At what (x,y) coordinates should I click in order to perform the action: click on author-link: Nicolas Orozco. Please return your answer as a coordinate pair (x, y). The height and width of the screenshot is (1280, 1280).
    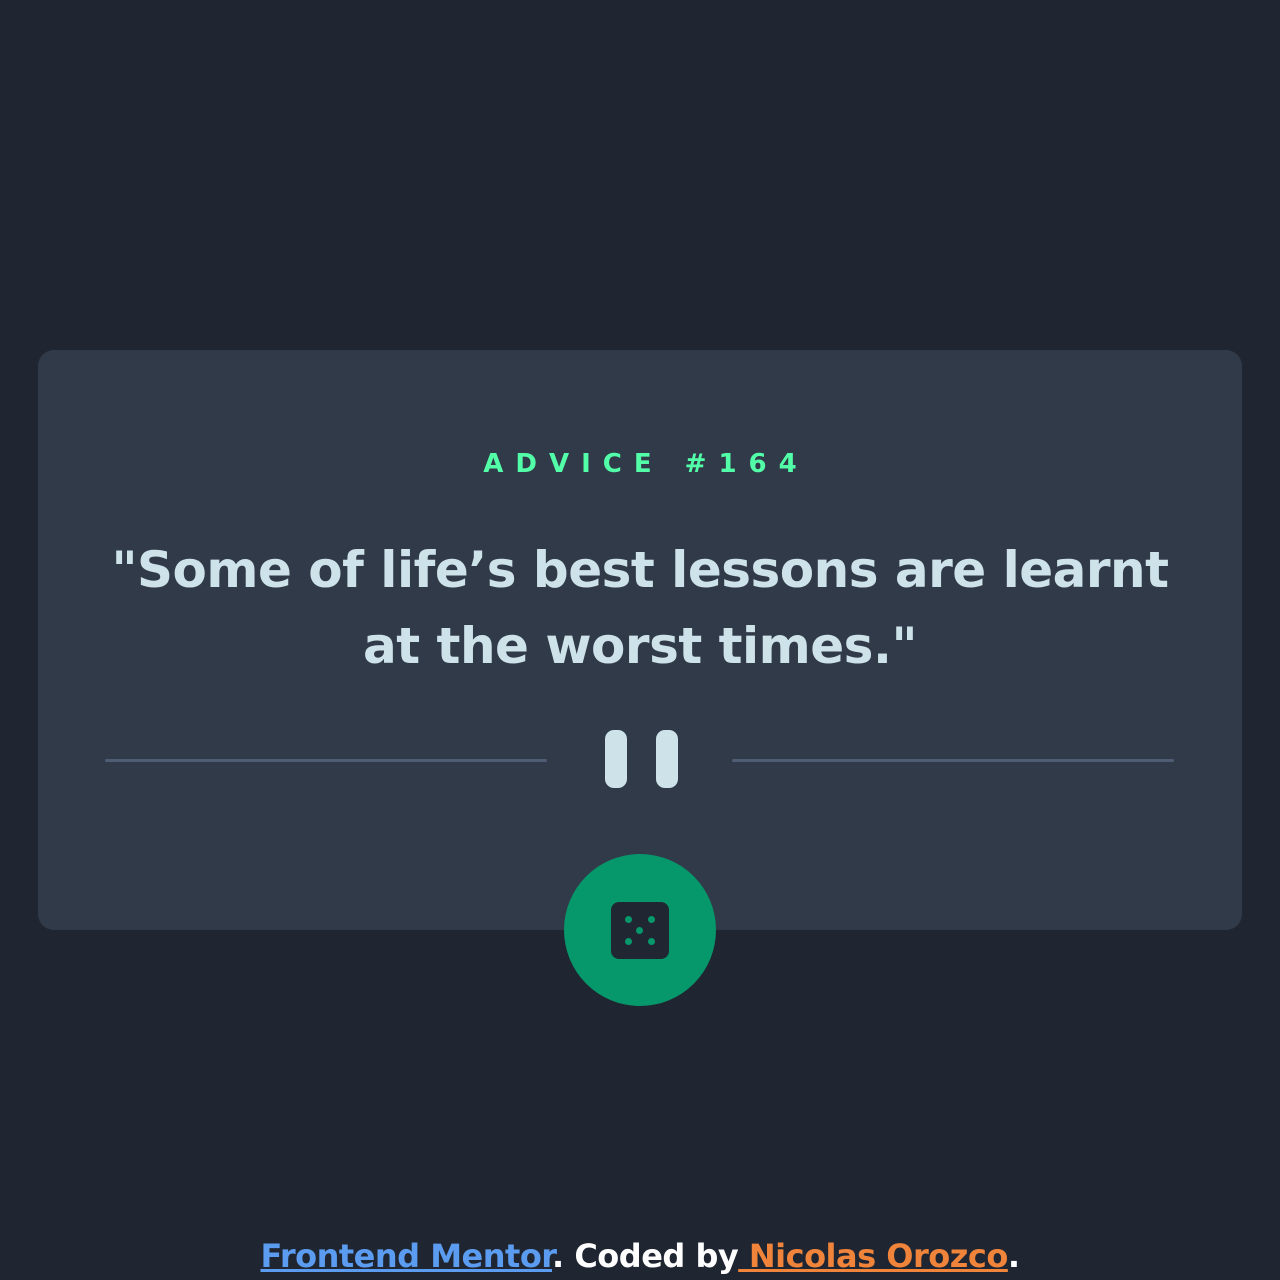
    Looking at the image, I should click on (873, 1256).